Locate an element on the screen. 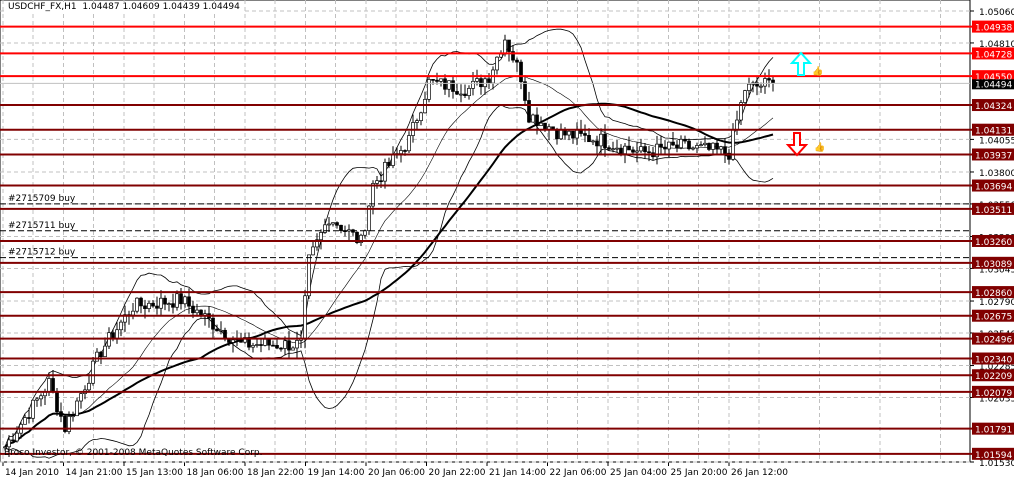  level-price-label: 1.01594 is located at coordinates (993, 456).